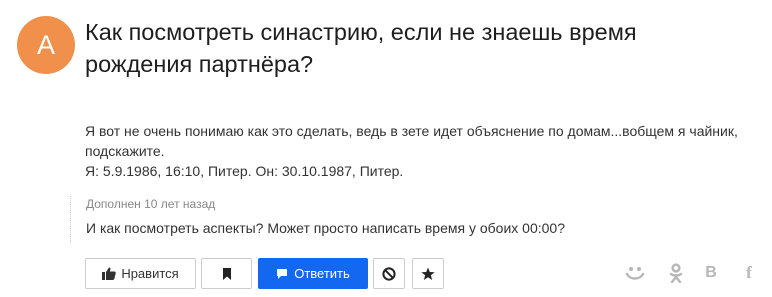 The width and height of the screenshot is (772, 297). I want to click on vk-letter: В, so click(711, 272).